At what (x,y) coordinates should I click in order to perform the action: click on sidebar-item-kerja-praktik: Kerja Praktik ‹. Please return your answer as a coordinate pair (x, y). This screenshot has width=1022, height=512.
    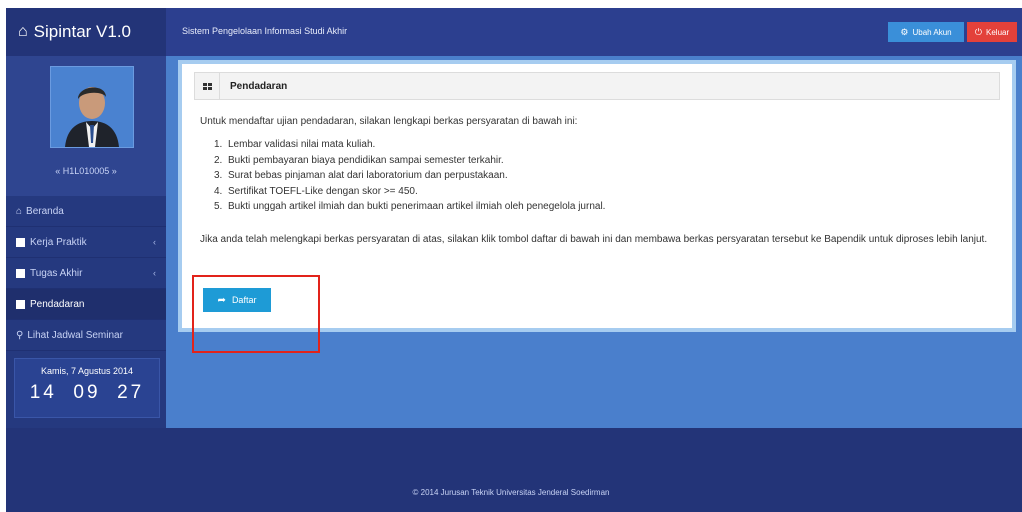
    Looking at the image, I should click on (86, 242).